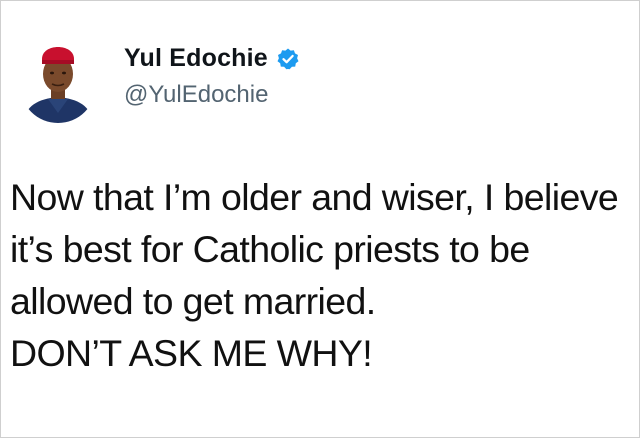  What do you see at coordinates (196, 95) in the screenshot?
I see `author-handle: @YulEdochie` at bounding box center [196, 95].